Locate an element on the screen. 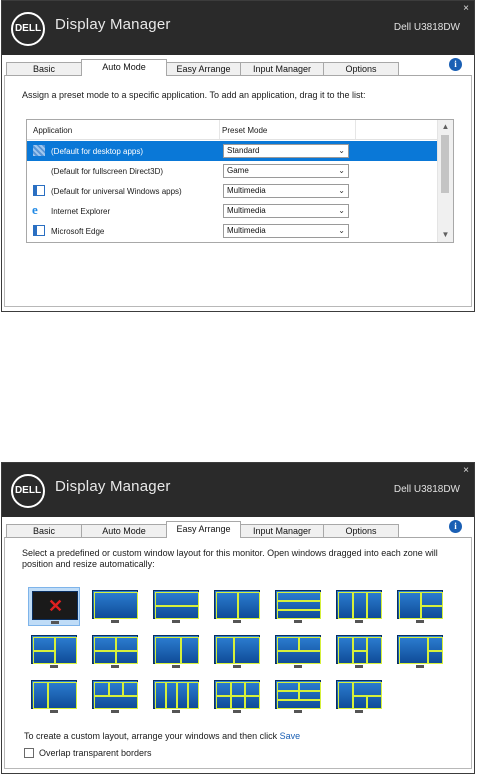 This screenshot has height=774, width=477. list-item-fullscreen-direct3d: (Default for fullscreen Direct3D) Game ⌄ is located at coordinates (233, 171).